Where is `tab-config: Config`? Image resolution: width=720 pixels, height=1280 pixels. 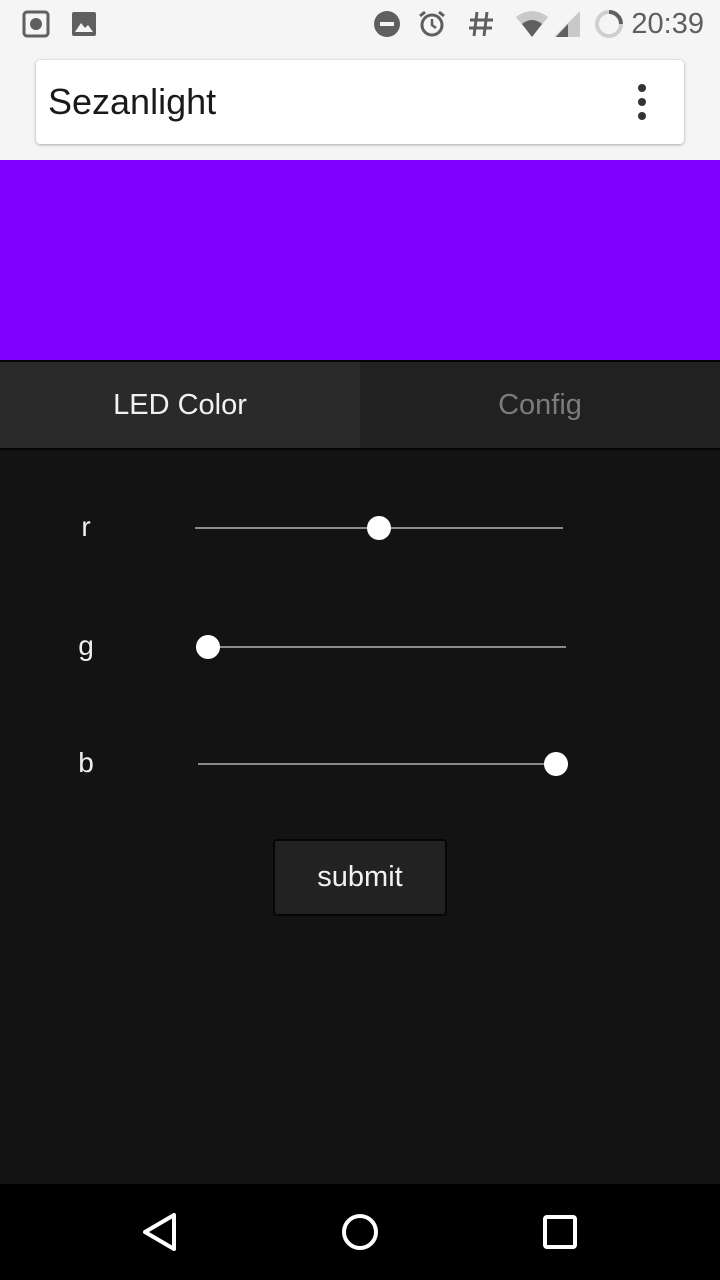 tab-config: Config is located at coordinates (540, 405).